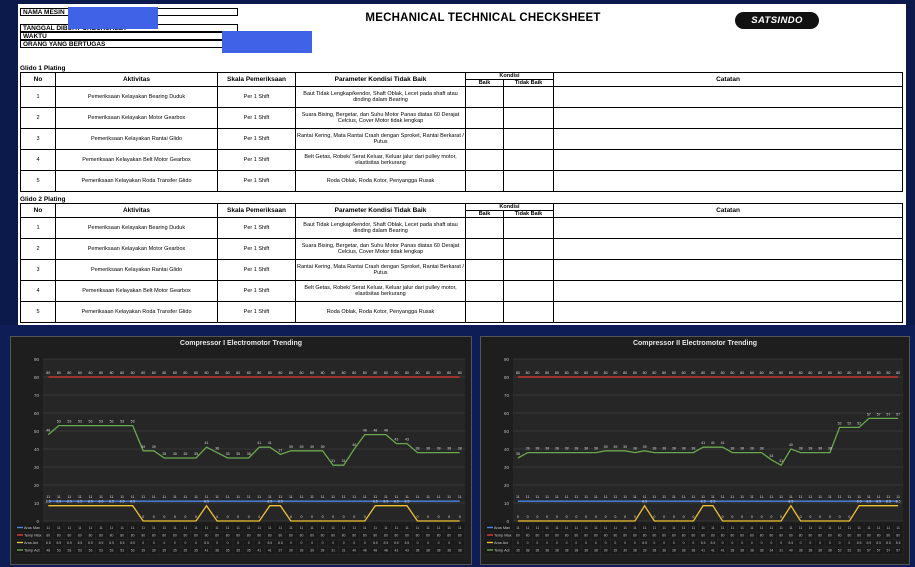  Describe the element at coordinates (238, 454) in the screenshot. I see `data-label: 35` at that location.